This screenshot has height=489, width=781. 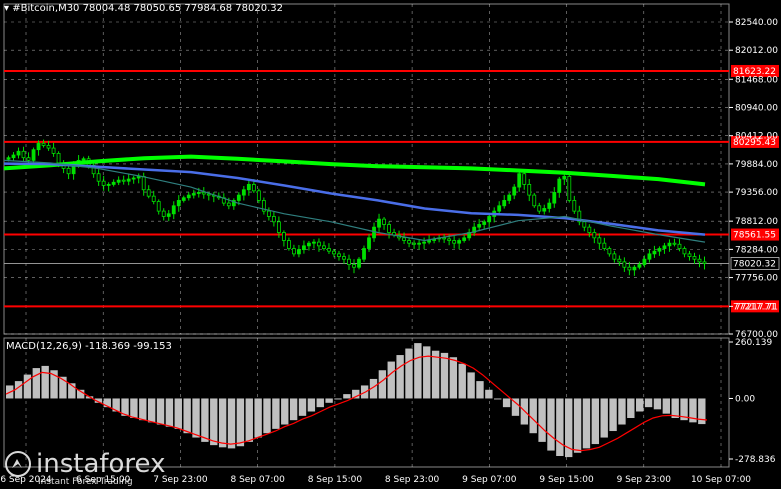 What do you see at coordinates (89, 346) in the screenshot?
I see `macd-label: MACD(12,26,9) -118.369 -99.153` at bounding box center [89, 346].